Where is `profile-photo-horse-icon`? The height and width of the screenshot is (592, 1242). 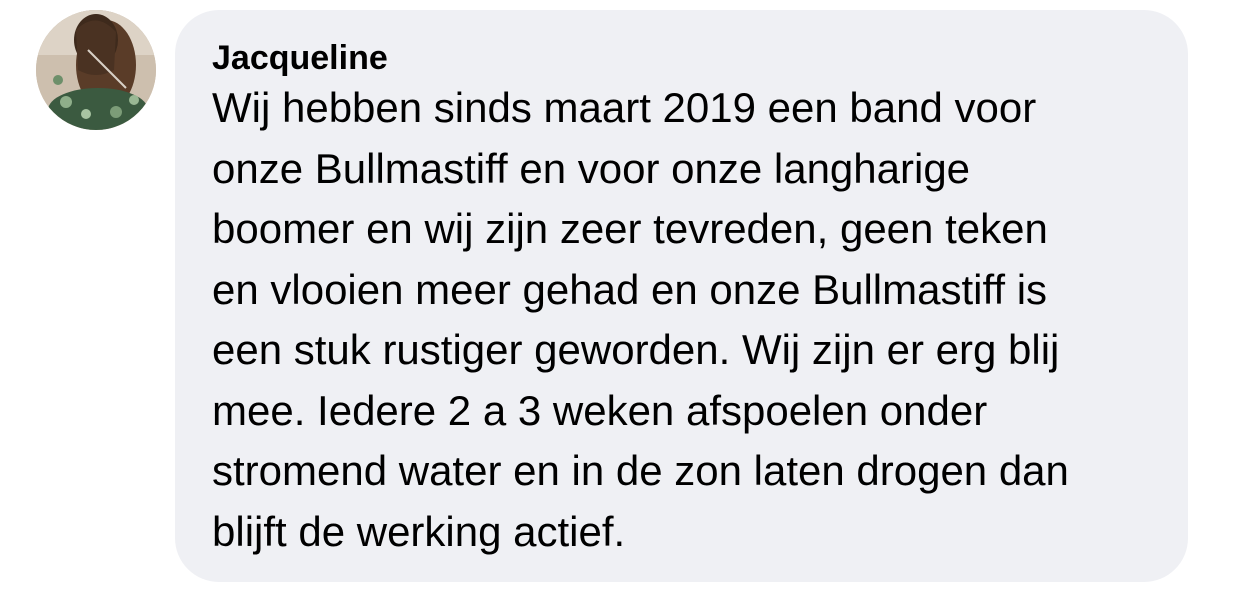
profile-photo-horse-icon is located at coordinates (96, 70).